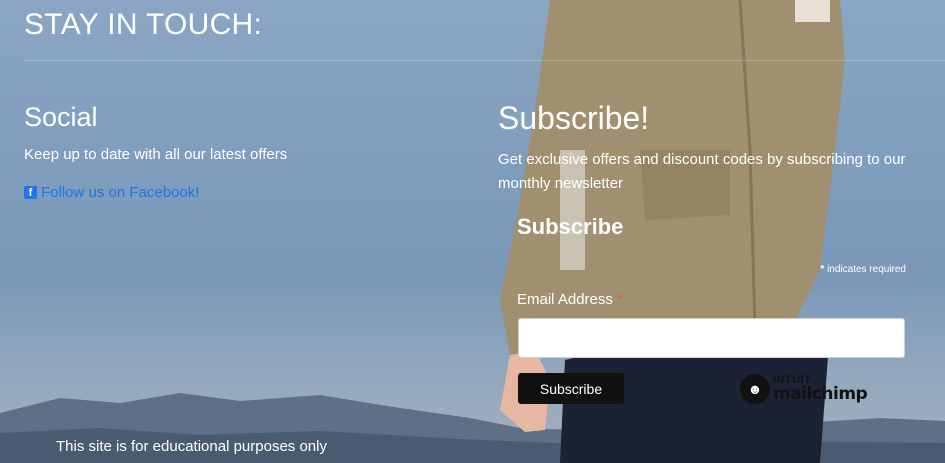 The image size is (945, 463). Describe the element at coordinates (574, 118) in the screenshot. I see `subscribe-heading: Subscribe!` at that location.